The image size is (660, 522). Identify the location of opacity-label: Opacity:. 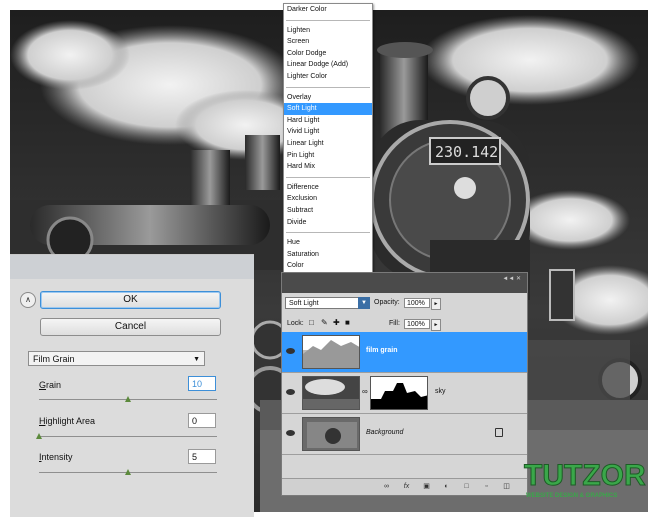
(387, 302).